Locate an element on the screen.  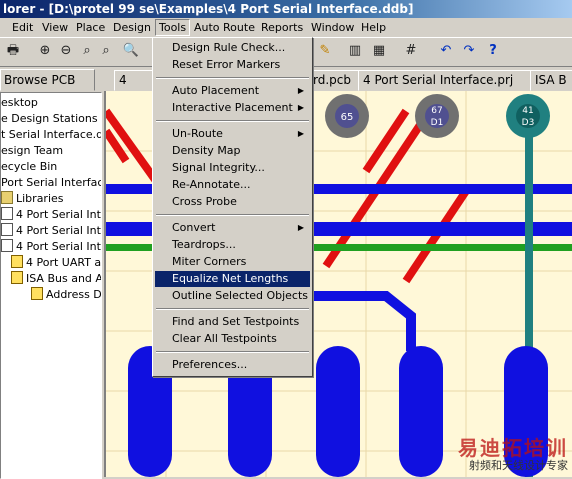
menu-item-convert: Convert ▶ is located at coordinates (232, 228).